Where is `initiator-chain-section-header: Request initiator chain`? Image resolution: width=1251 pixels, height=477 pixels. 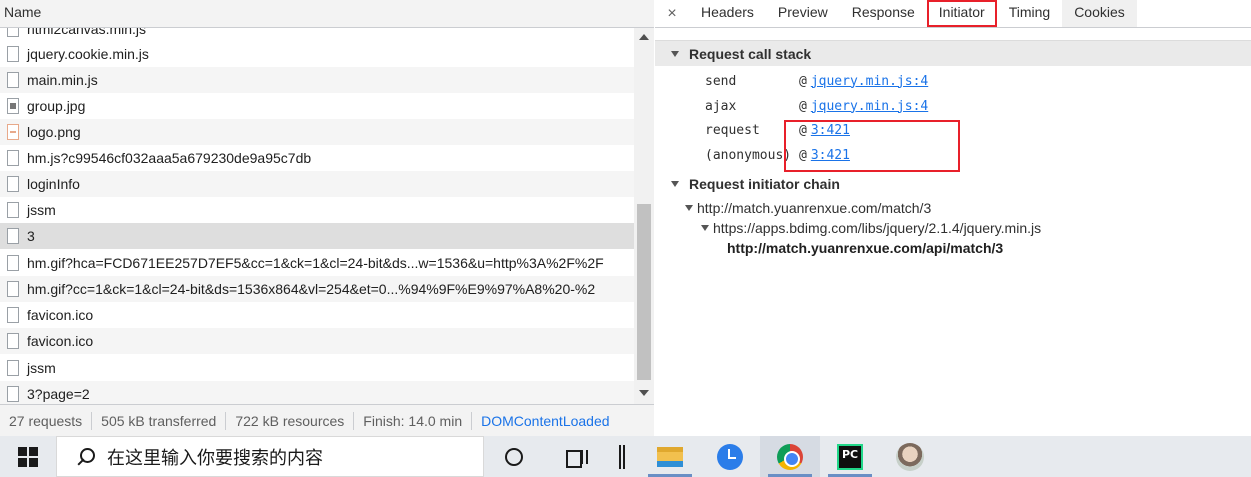
initiator-chain-section-header: Request initiator chain is located at coordinates (953, 184).